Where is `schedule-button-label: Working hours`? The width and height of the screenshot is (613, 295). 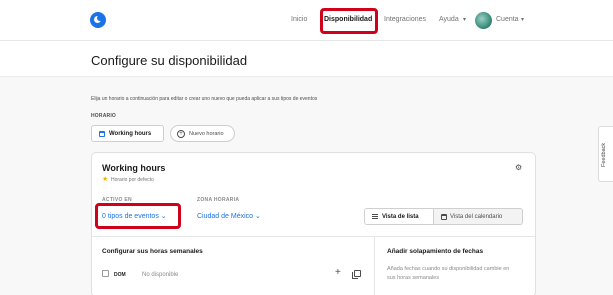 schedule-button-label: Working hours is located at coordinates (130, 133).